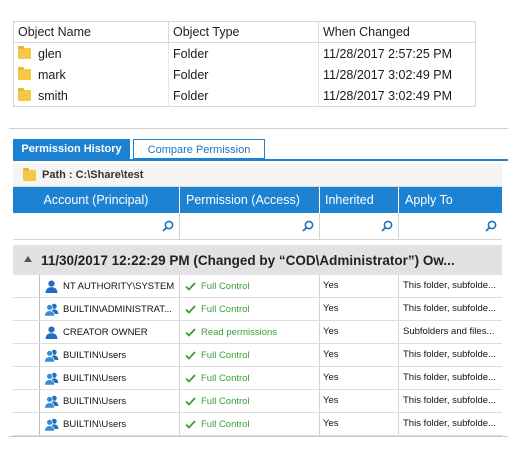 Image resolution: width=520 pixels, height=450 pixels. What do you see at coordinates (53, 95) in the screenshot?
I see `object-name: smith` at bounding box center [53, 95].